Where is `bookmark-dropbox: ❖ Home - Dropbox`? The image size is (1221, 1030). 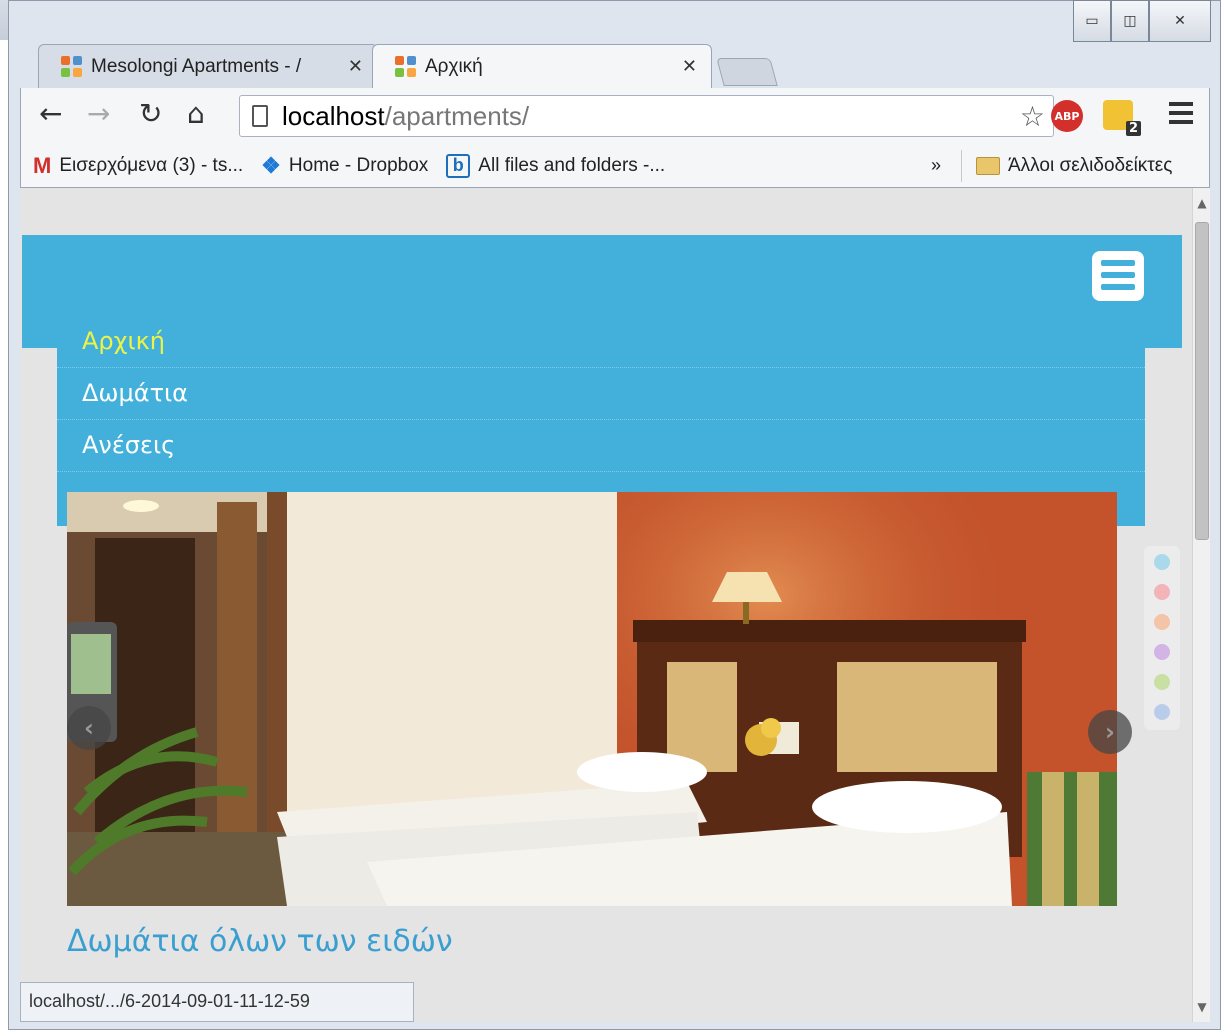 bookmark-dropbox: ❖ Home - Dropbox is located at coordinates (344, 166).